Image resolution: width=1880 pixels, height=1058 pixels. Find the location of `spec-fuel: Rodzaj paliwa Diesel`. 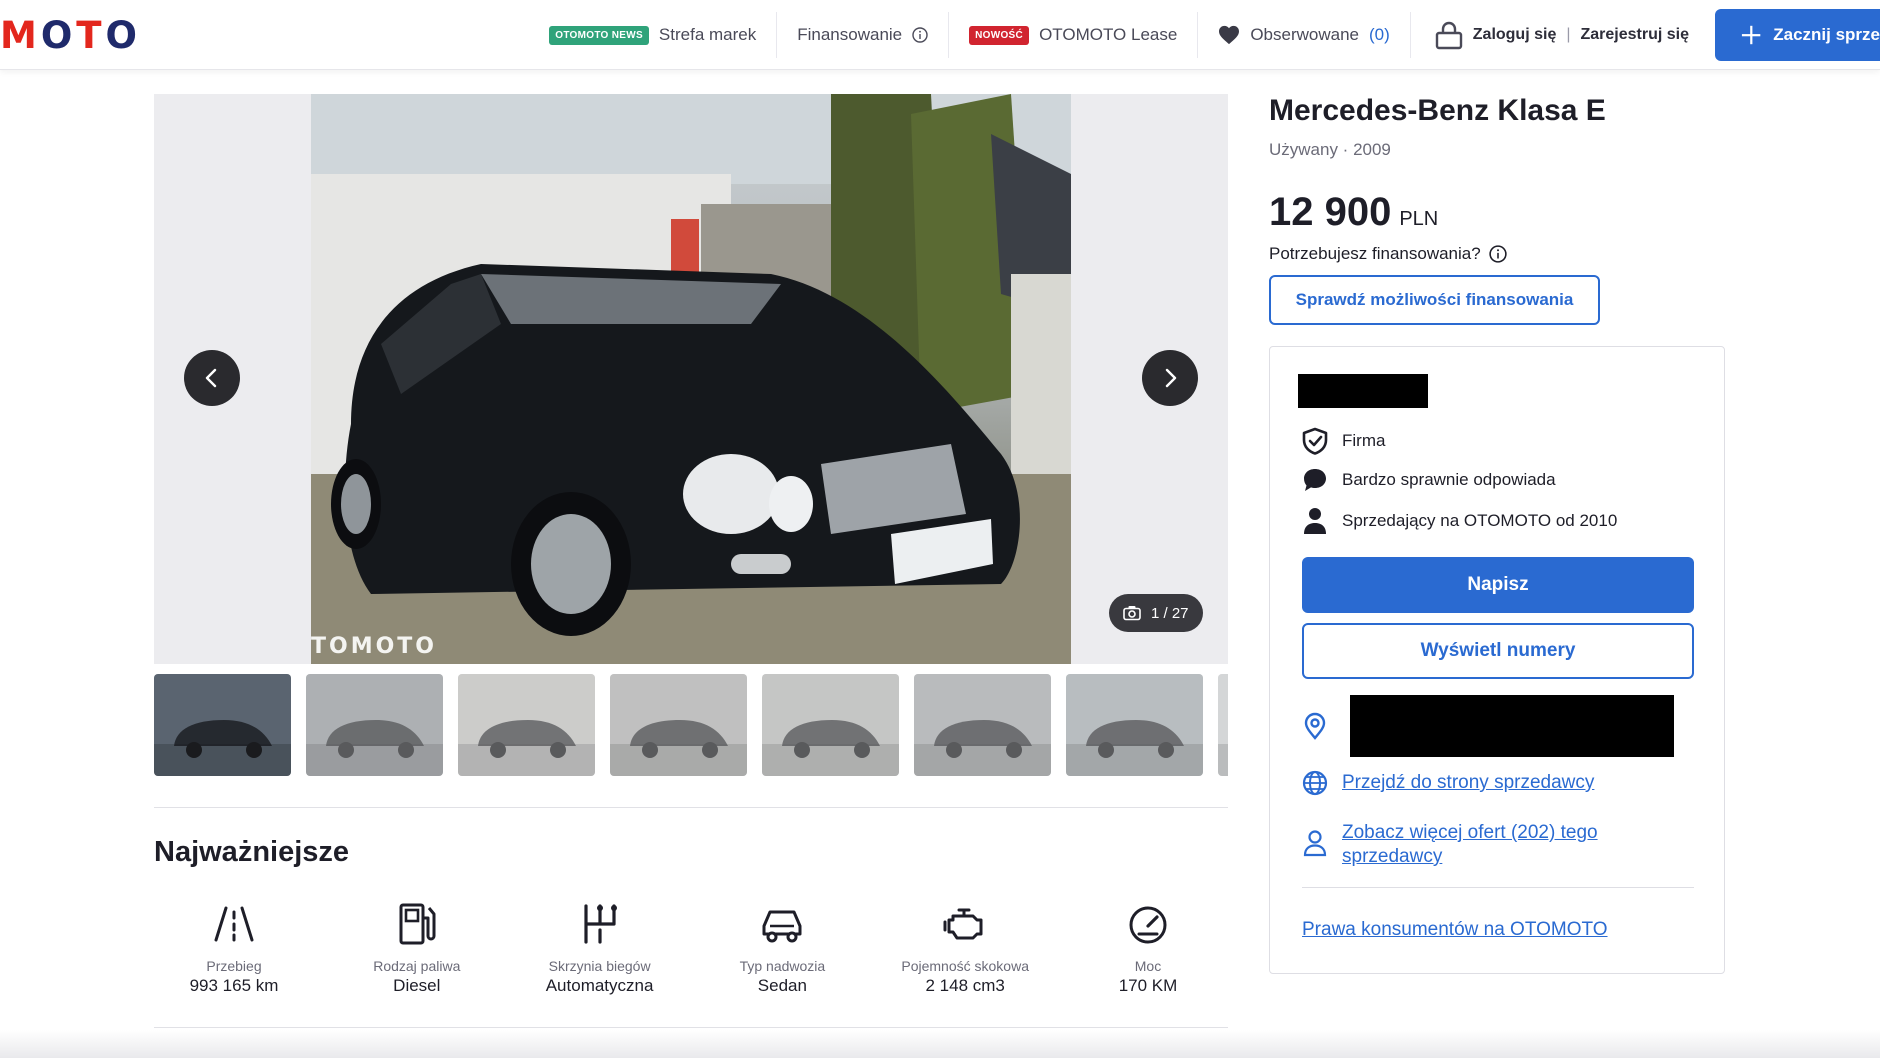

spec-fuel: Rodzaj paliwa Diesel is located at coordinates (417, 948).